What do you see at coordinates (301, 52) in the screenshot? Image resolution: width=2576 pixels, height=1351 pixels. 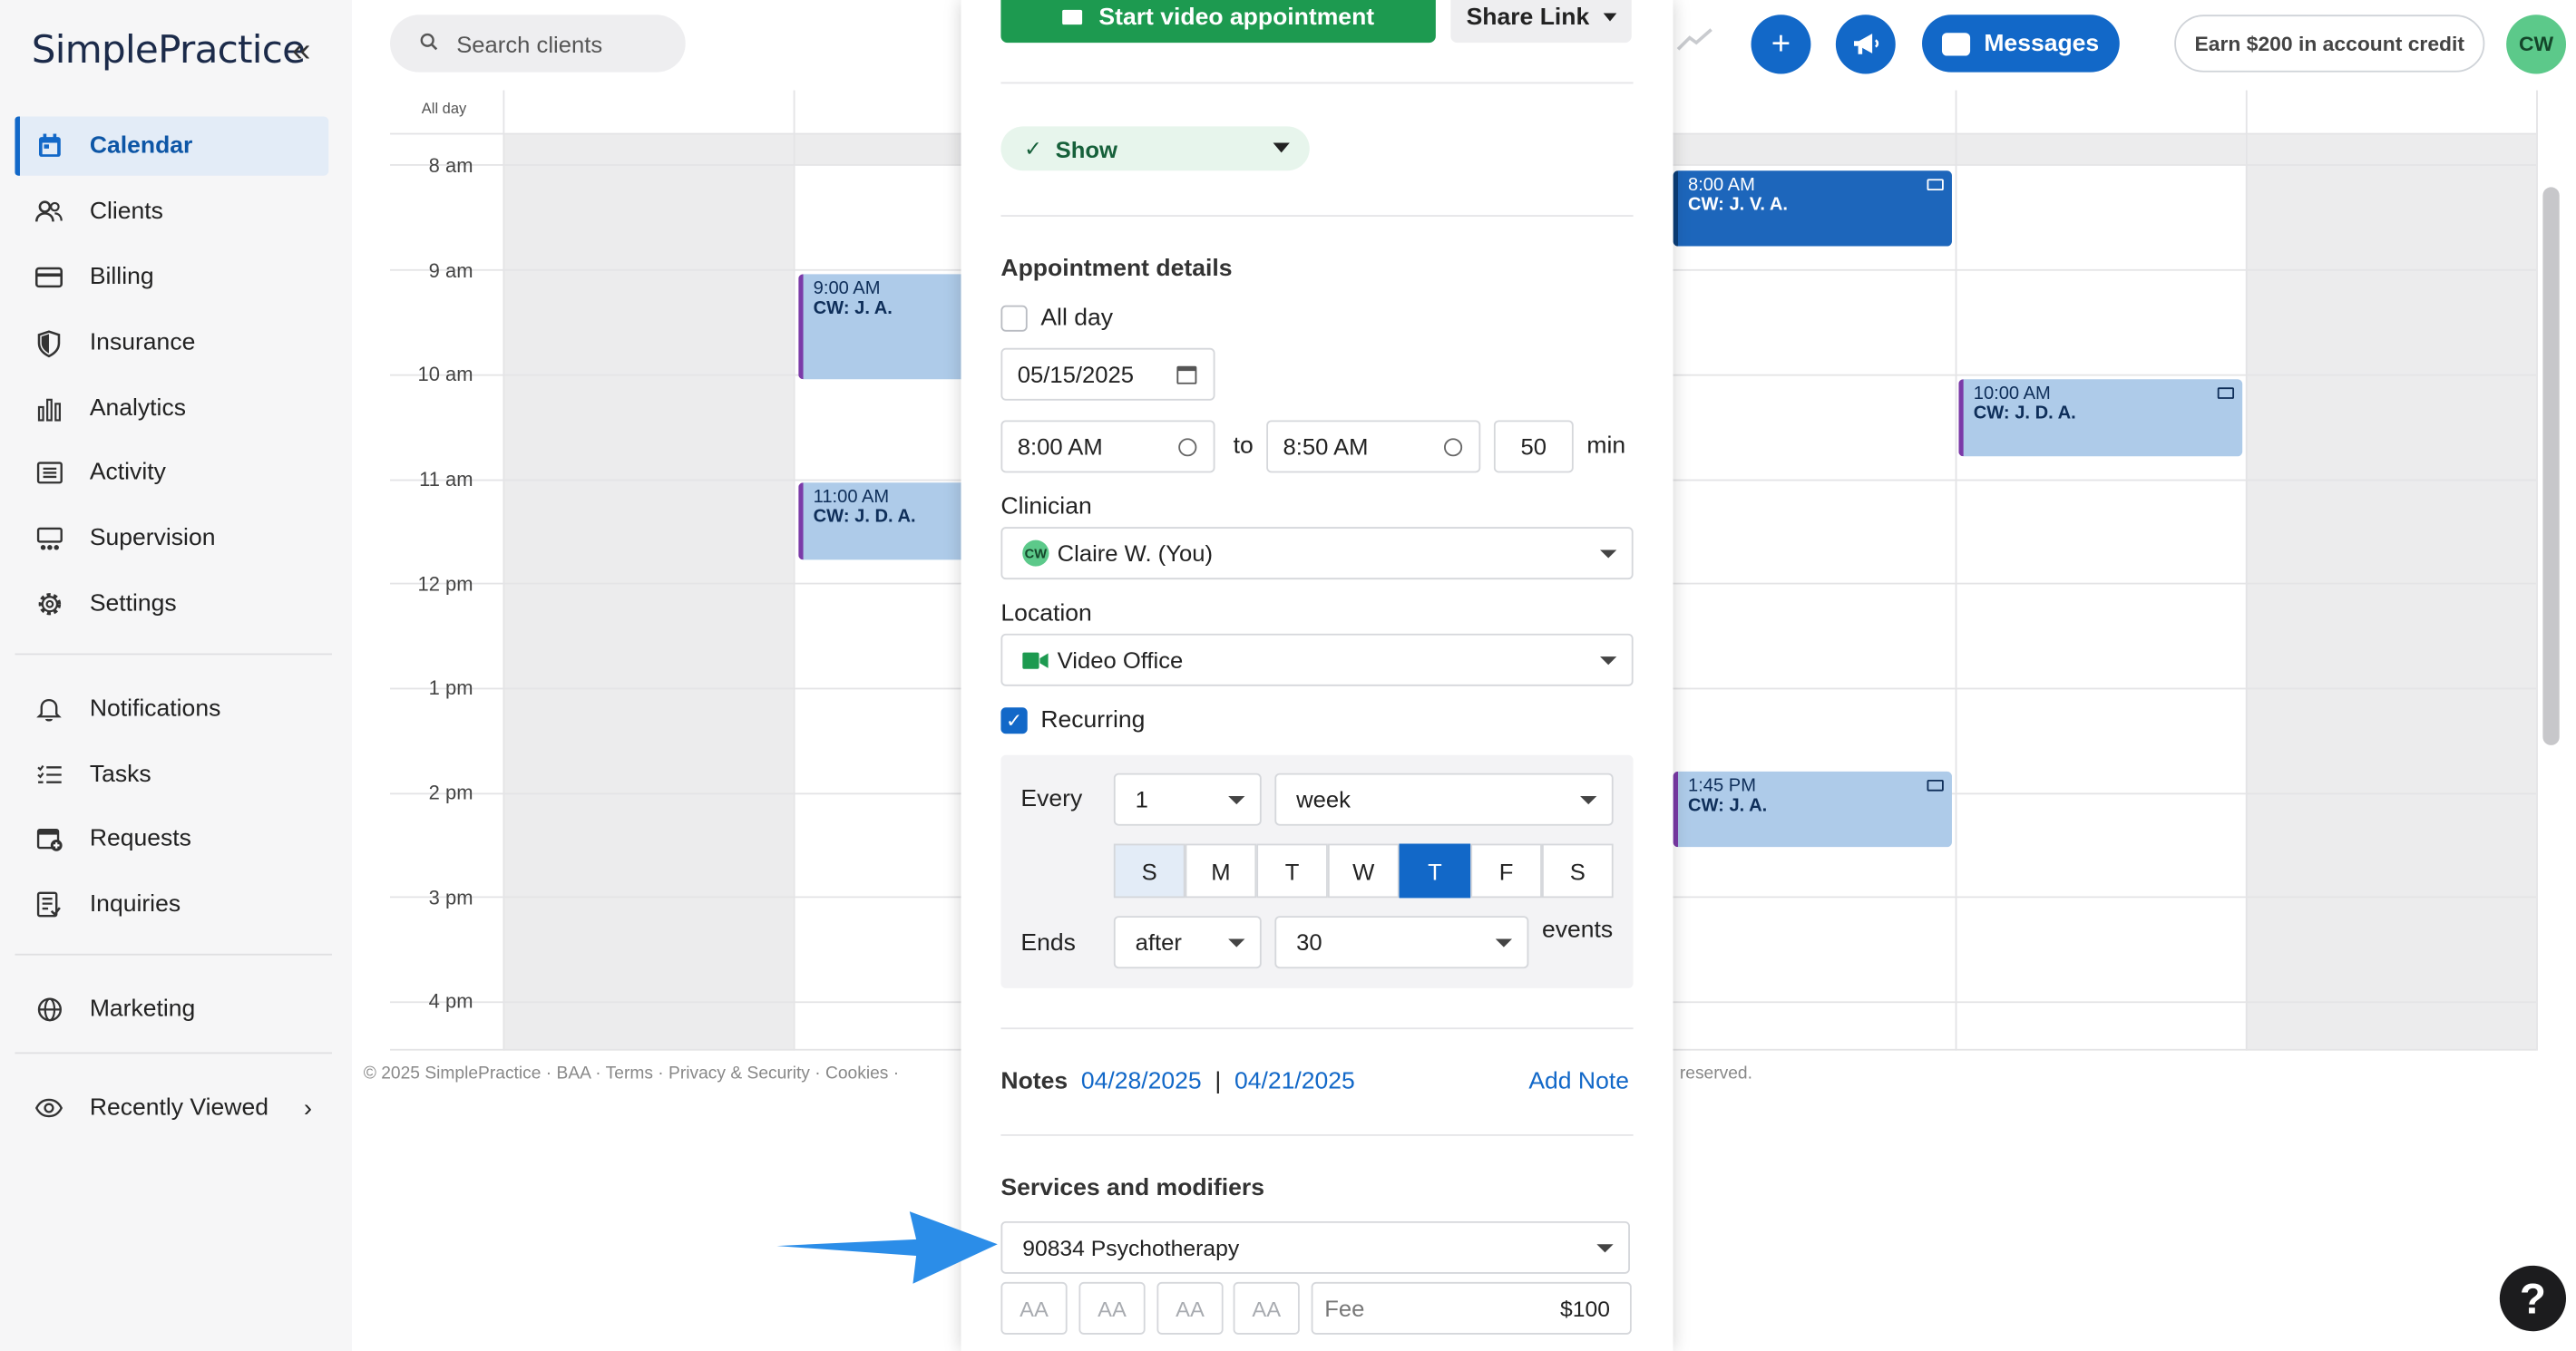 I see `collapse-sidebar-button: «` at bounding box center [301, 52].